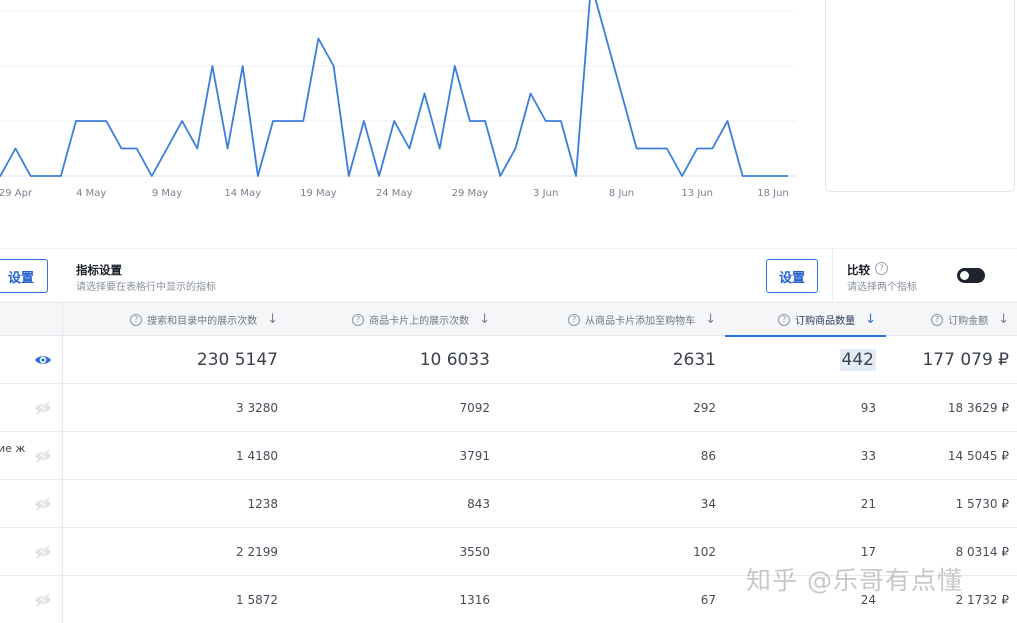 The image size is (1017, 623). Describe the element at coordinates (971, 275) in the screenshot. I see `compare-toggle` at that location.